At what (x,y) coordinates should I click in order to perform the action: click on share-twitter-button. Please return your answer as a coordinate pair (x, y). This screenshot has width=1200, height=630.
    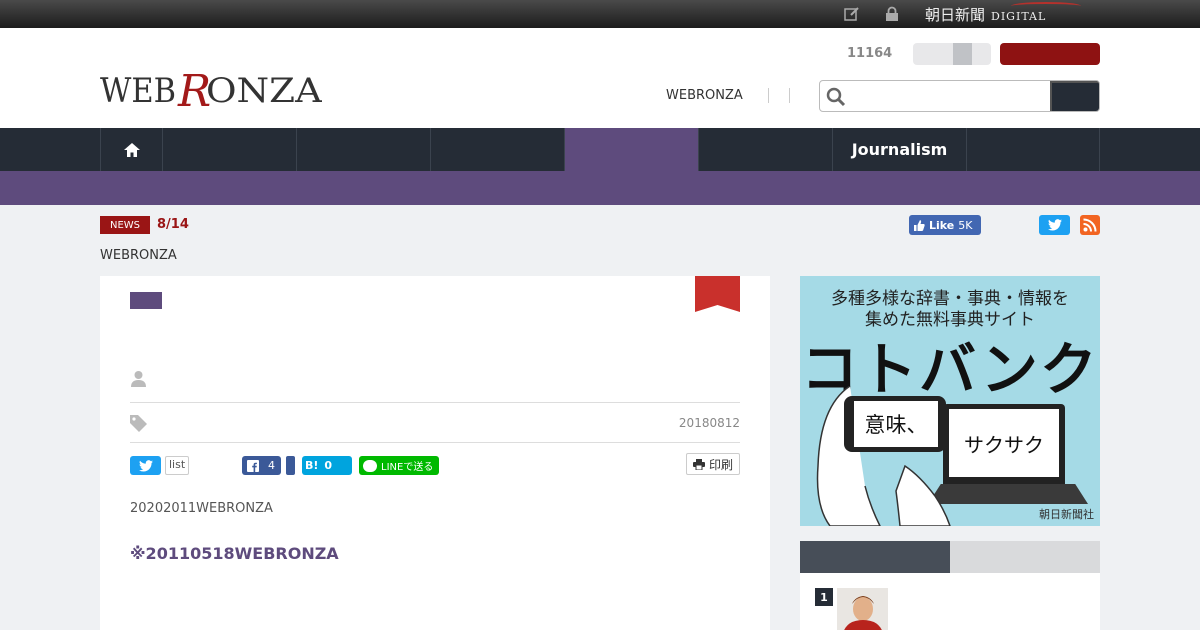
    Looking at the image, I should click on (145, 465).